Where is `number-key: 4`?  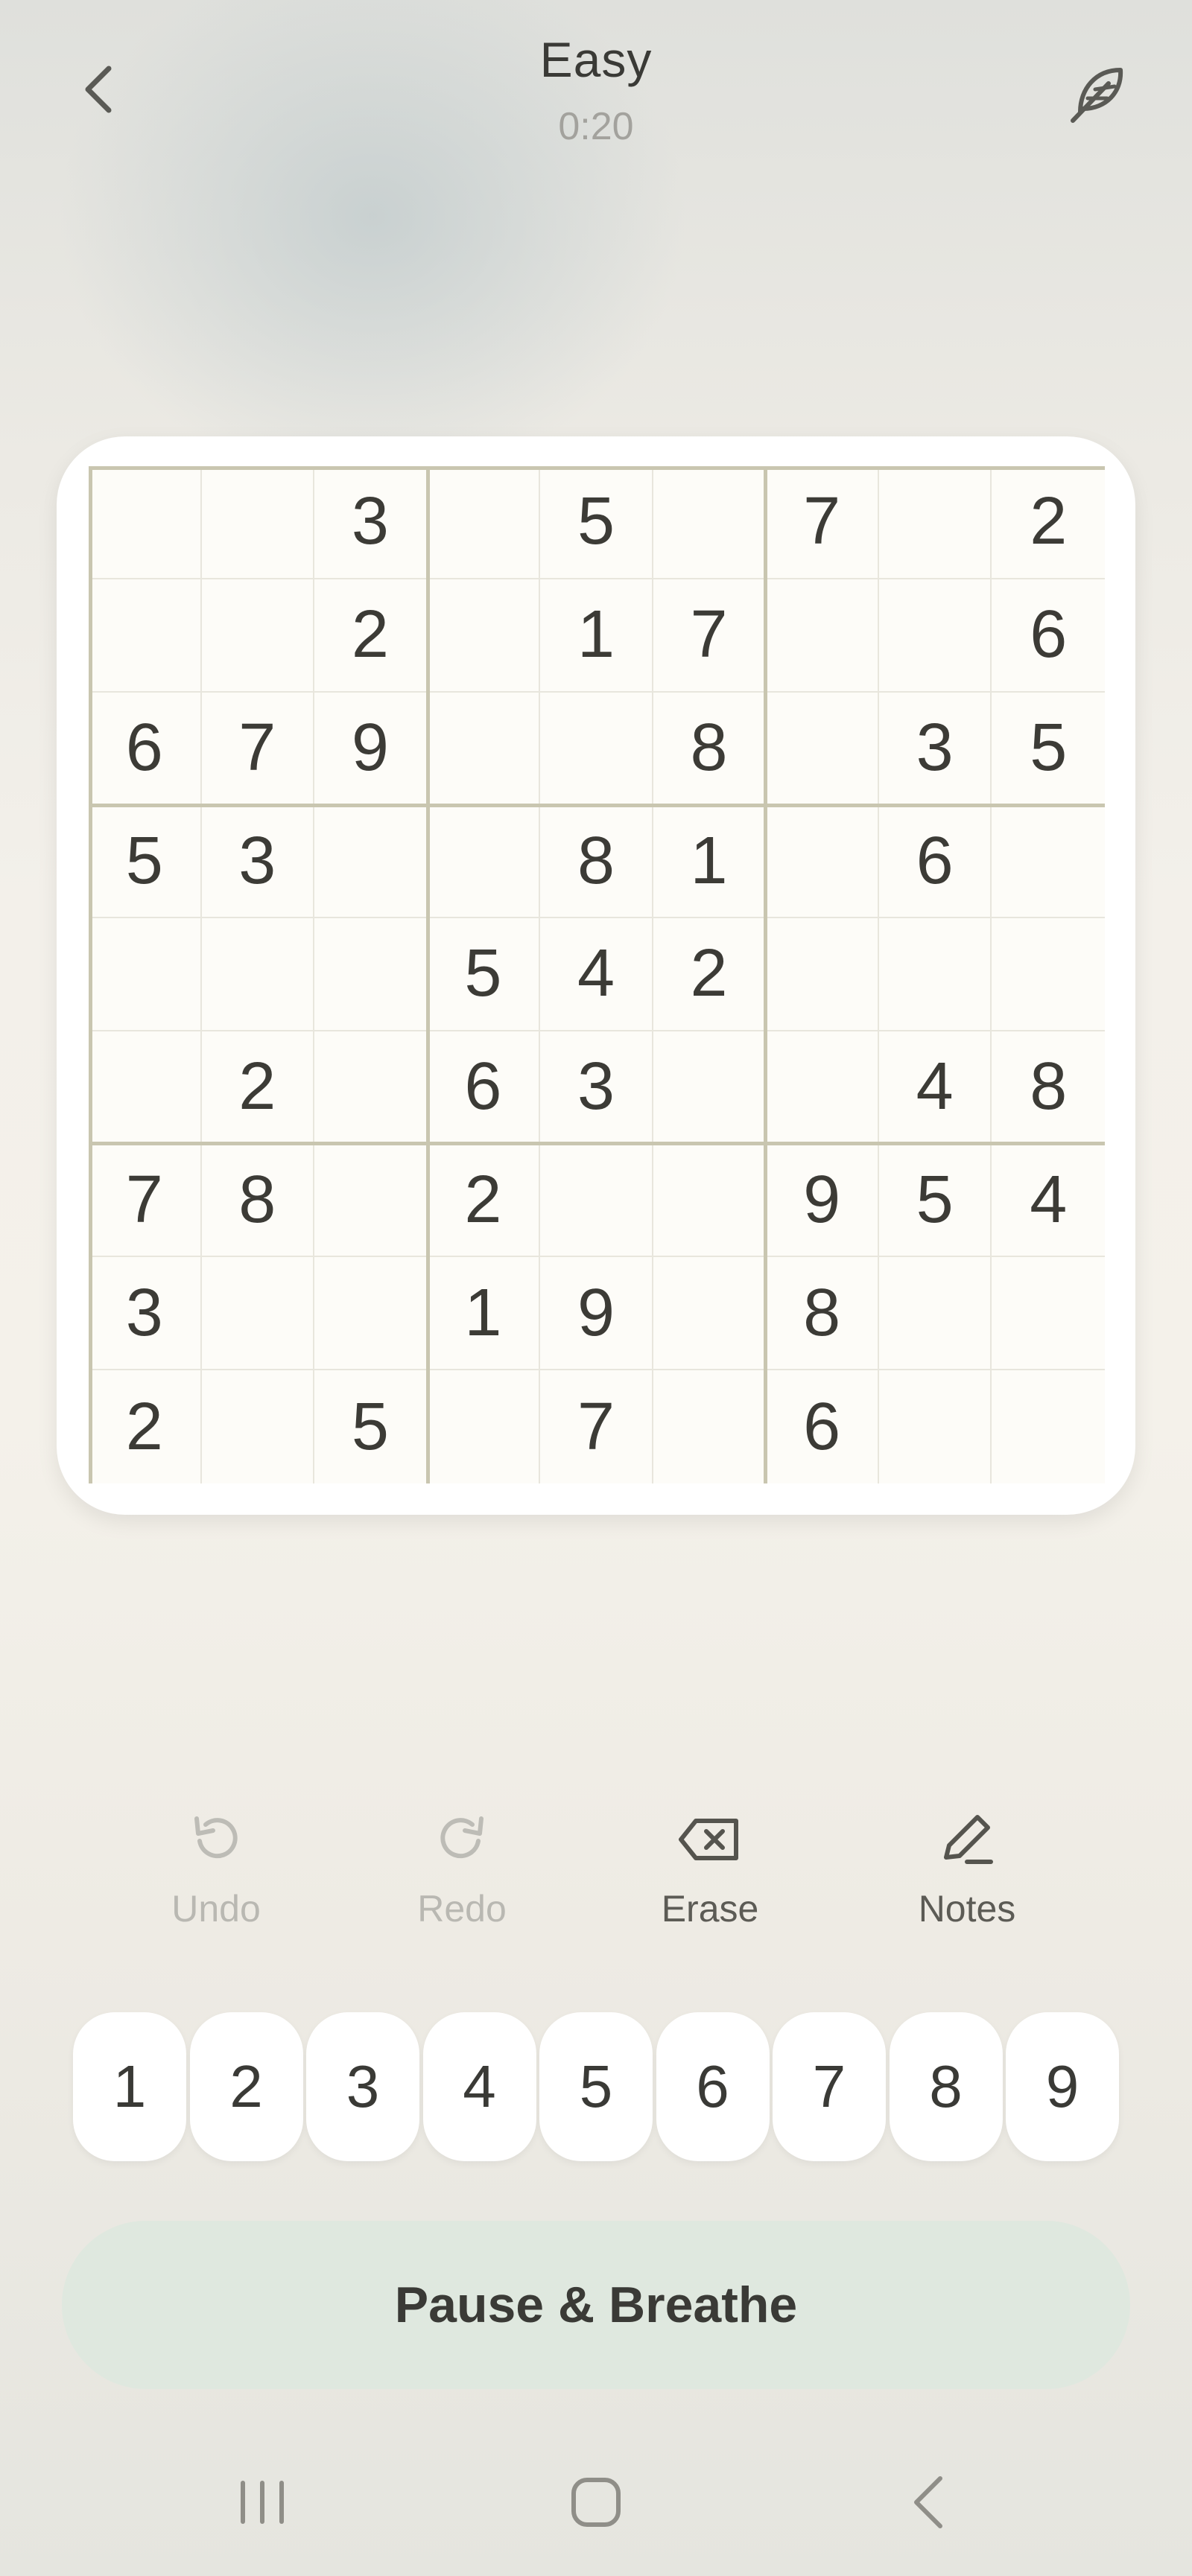
number-key: 4 is located at coordinates (479, 2086).